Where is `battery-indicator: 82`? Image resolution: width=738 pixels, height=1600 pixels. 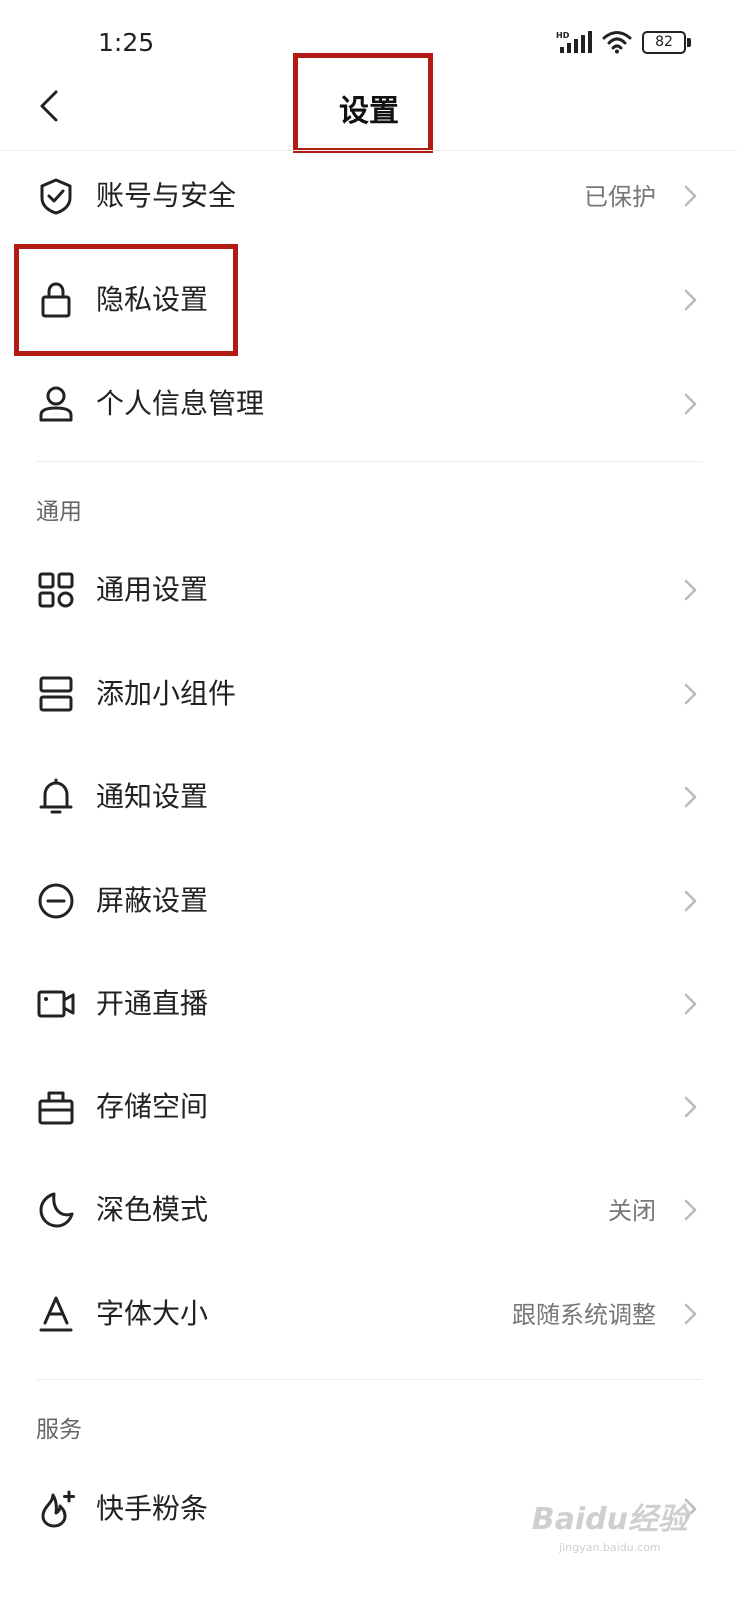 battery-indicator: 82 is located at coordinates (666, 42).